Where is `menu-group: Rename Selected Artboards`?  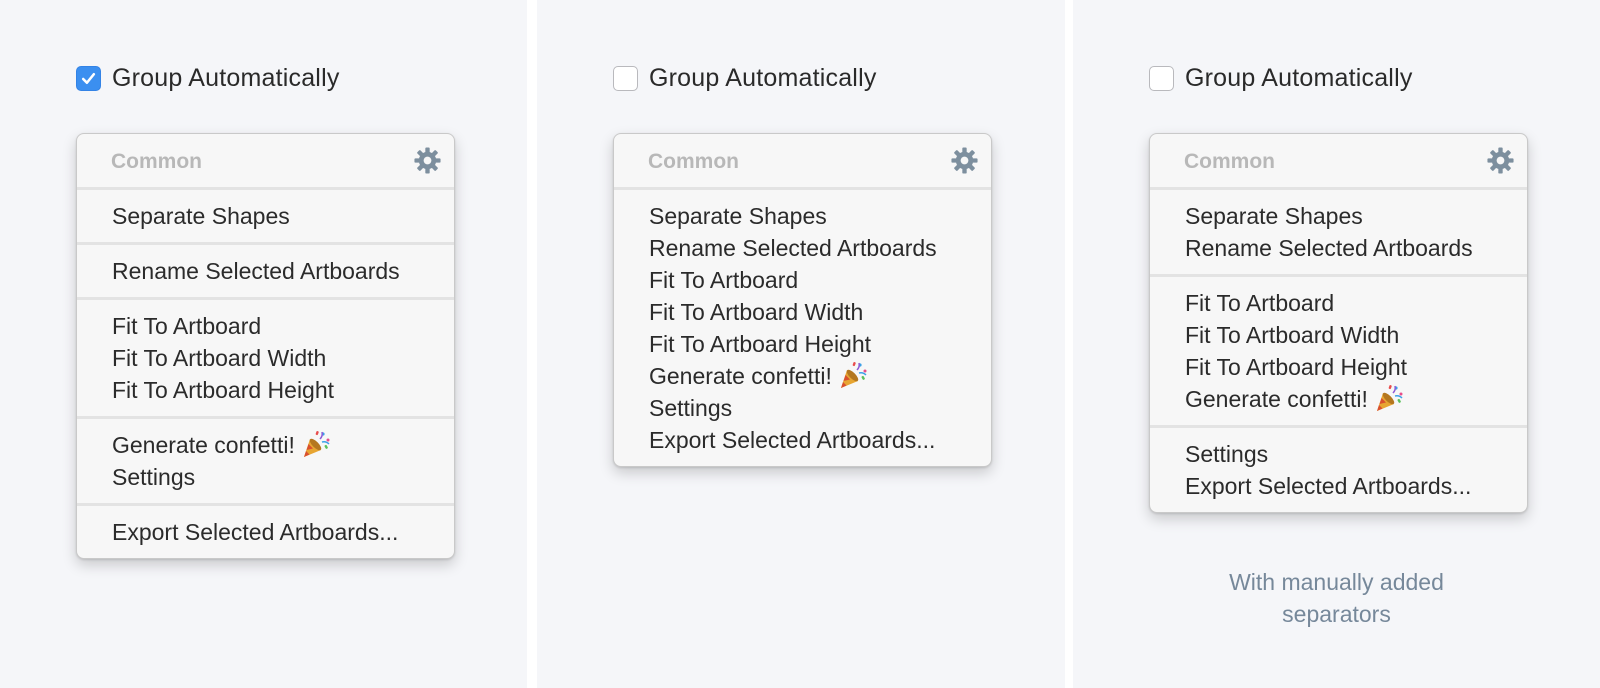 menu-group: Rename Selected Artboards is located at coordinates (265, 272).